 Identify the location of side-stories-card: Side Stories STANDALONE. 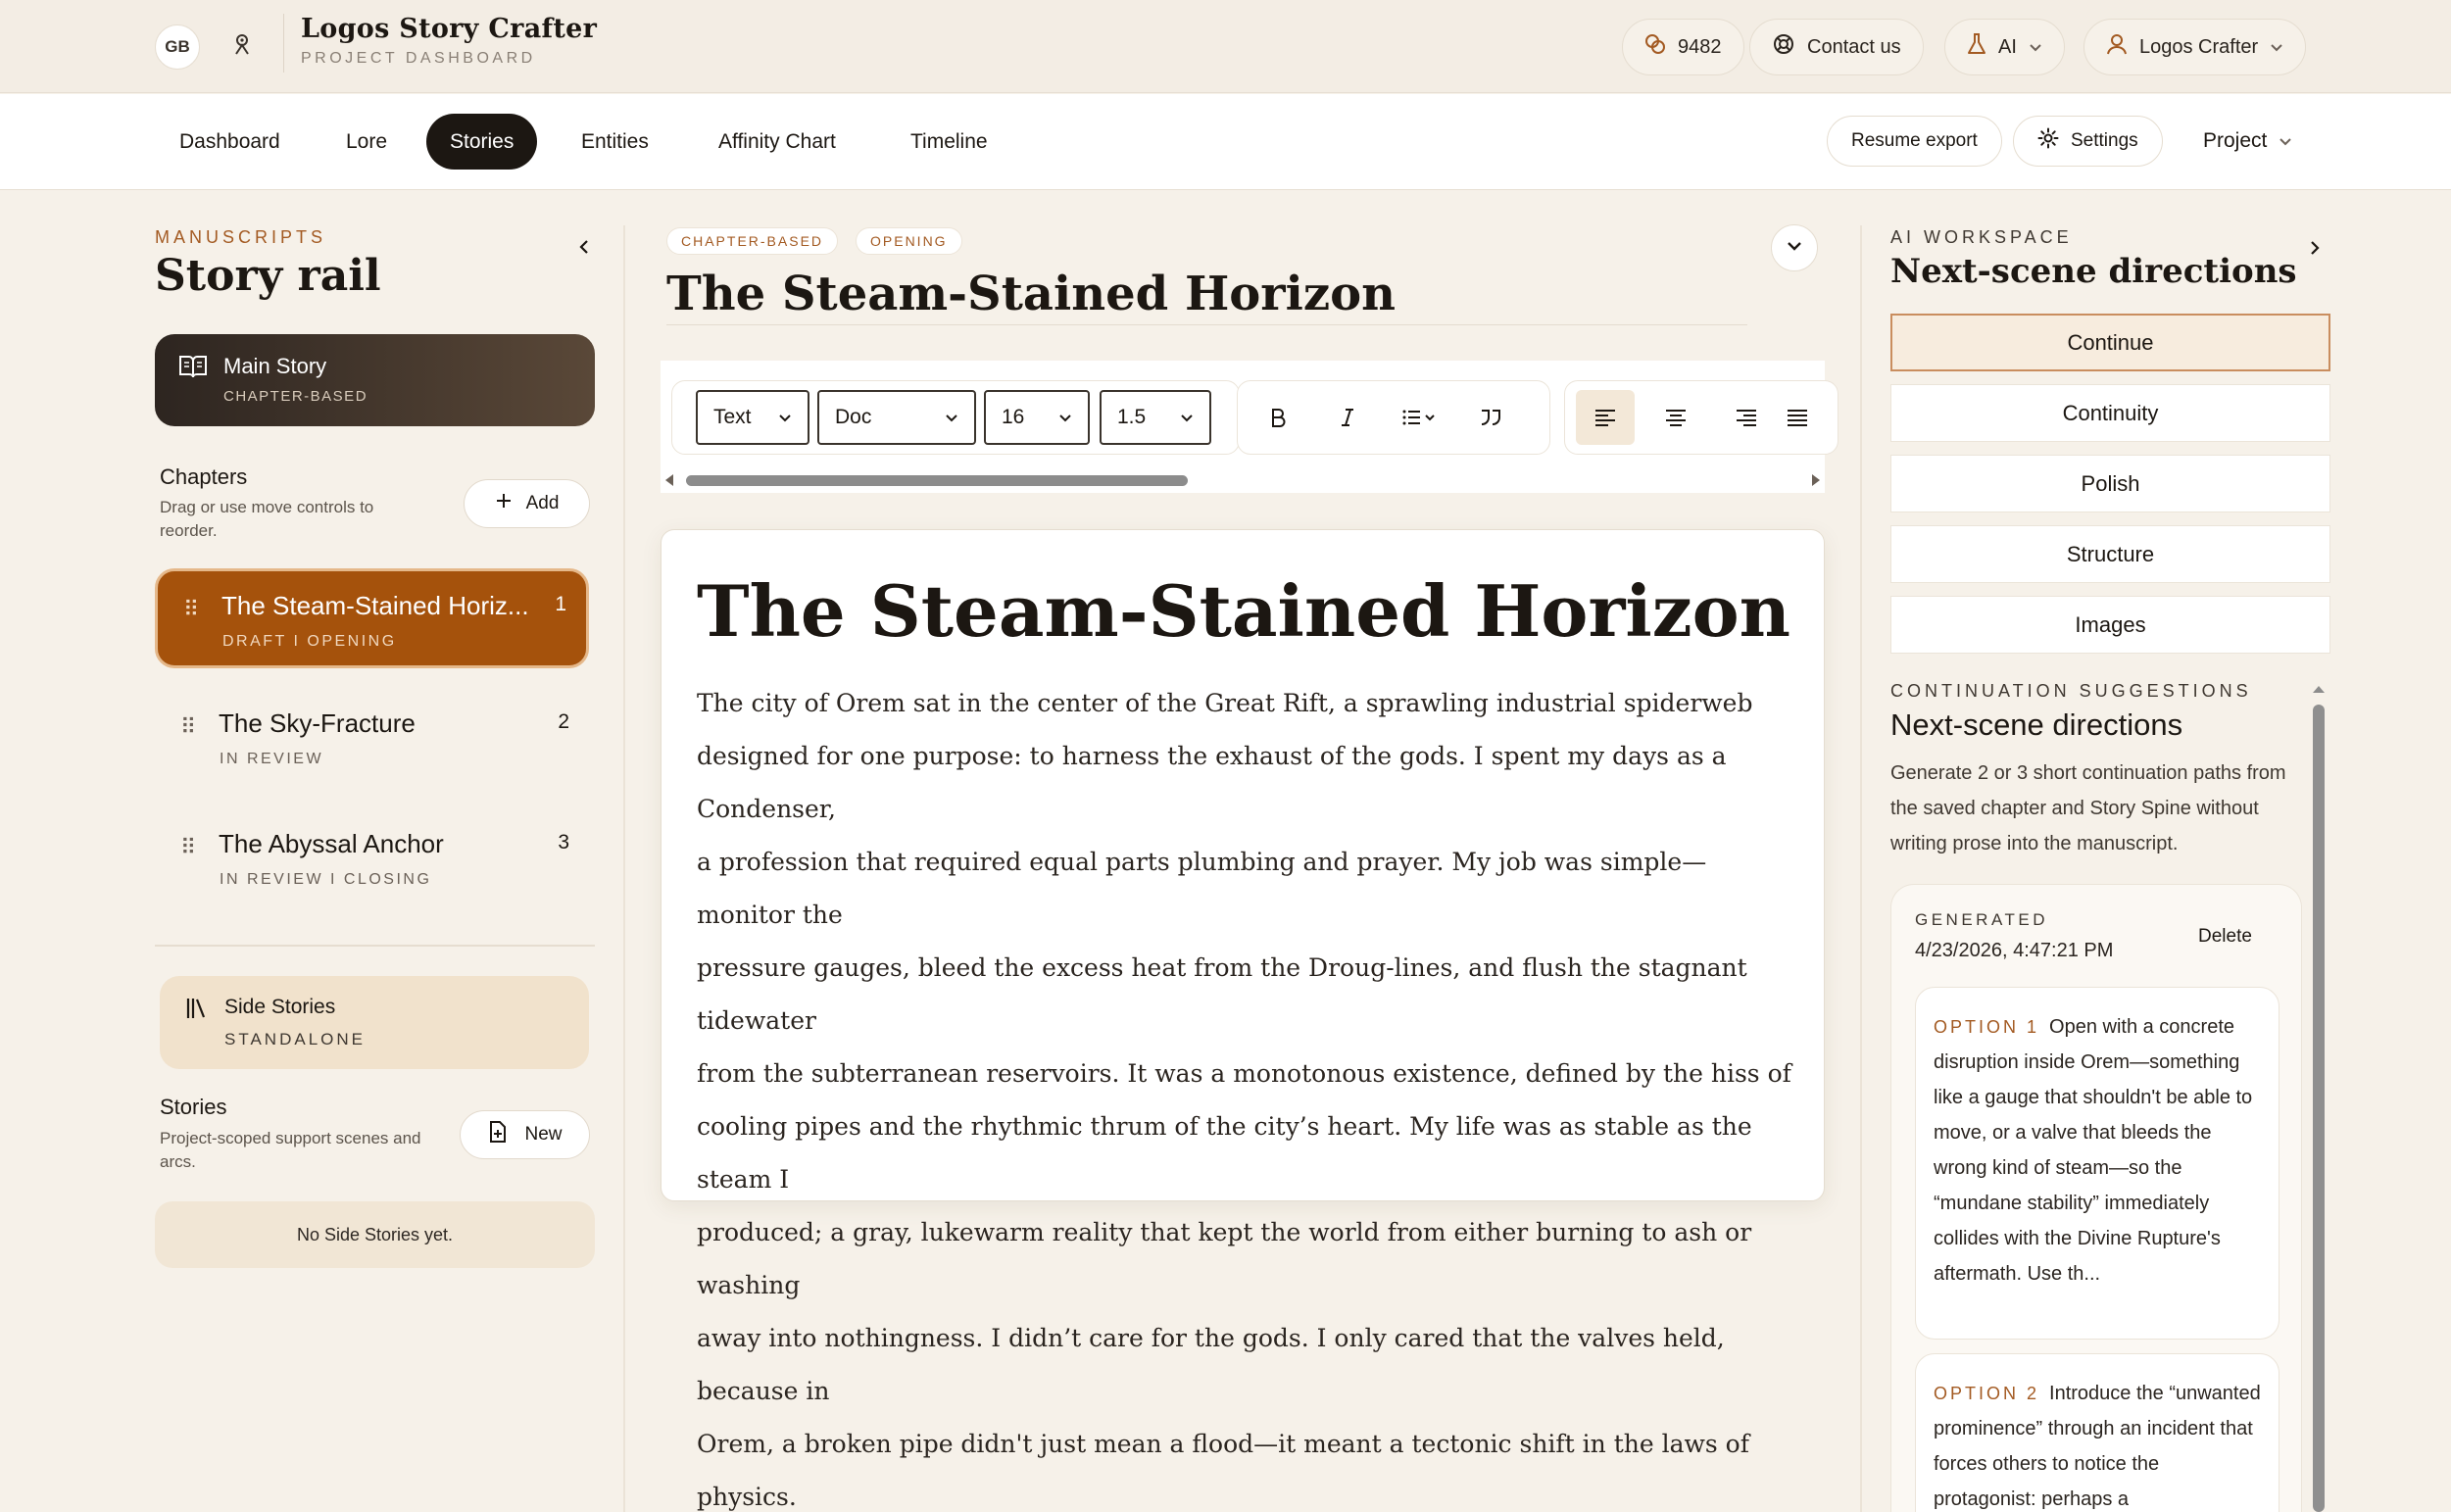
(375, 1022).